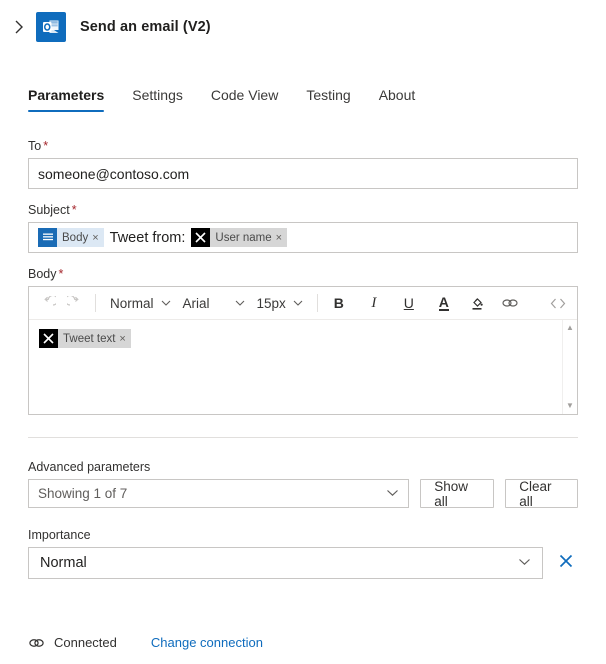  What do you see at coordinates (243, 237) in the screenshot?
I see `token-chip-user-name-label: User name` at bounding box center [243, 237].